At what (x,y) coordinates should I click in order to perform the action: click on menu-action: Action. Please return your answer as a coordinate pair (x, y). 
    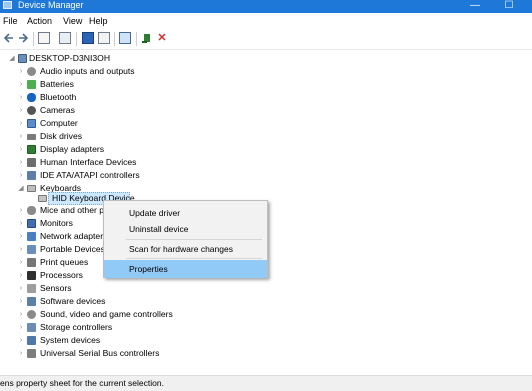
    Looking at the image, I should click on (39, 21).